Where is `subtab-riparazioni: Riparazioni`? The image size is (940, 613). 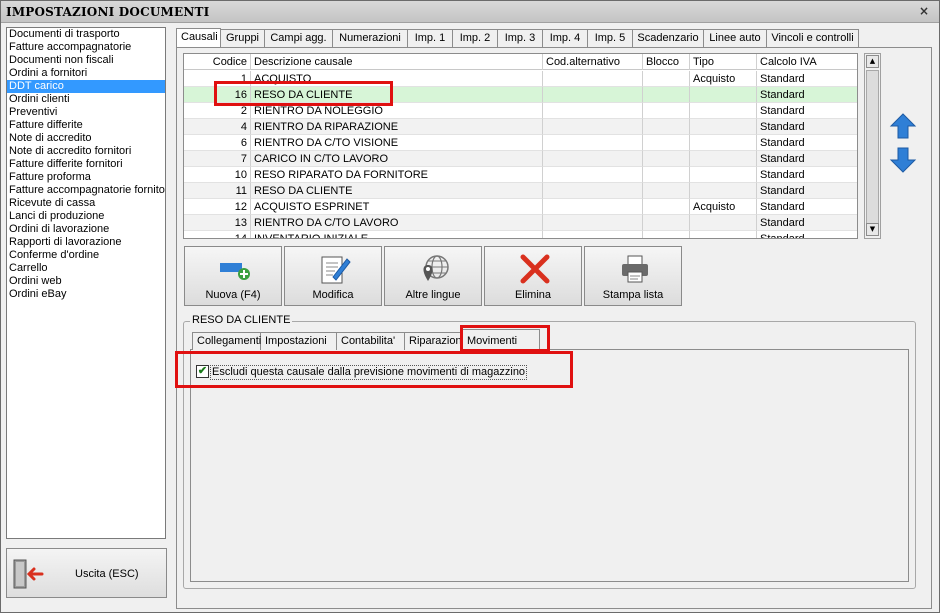 subtab-riparazioni: Riparazioni is located at coordinates (433, 341).